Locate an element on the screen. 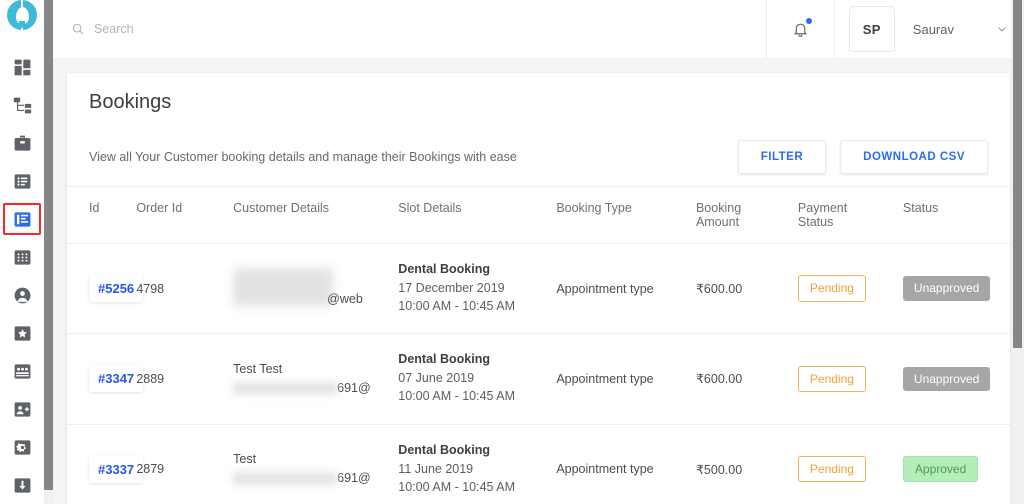 The image size is (1024, 504). column-header-status: Status is located at coordinates (956, 215).